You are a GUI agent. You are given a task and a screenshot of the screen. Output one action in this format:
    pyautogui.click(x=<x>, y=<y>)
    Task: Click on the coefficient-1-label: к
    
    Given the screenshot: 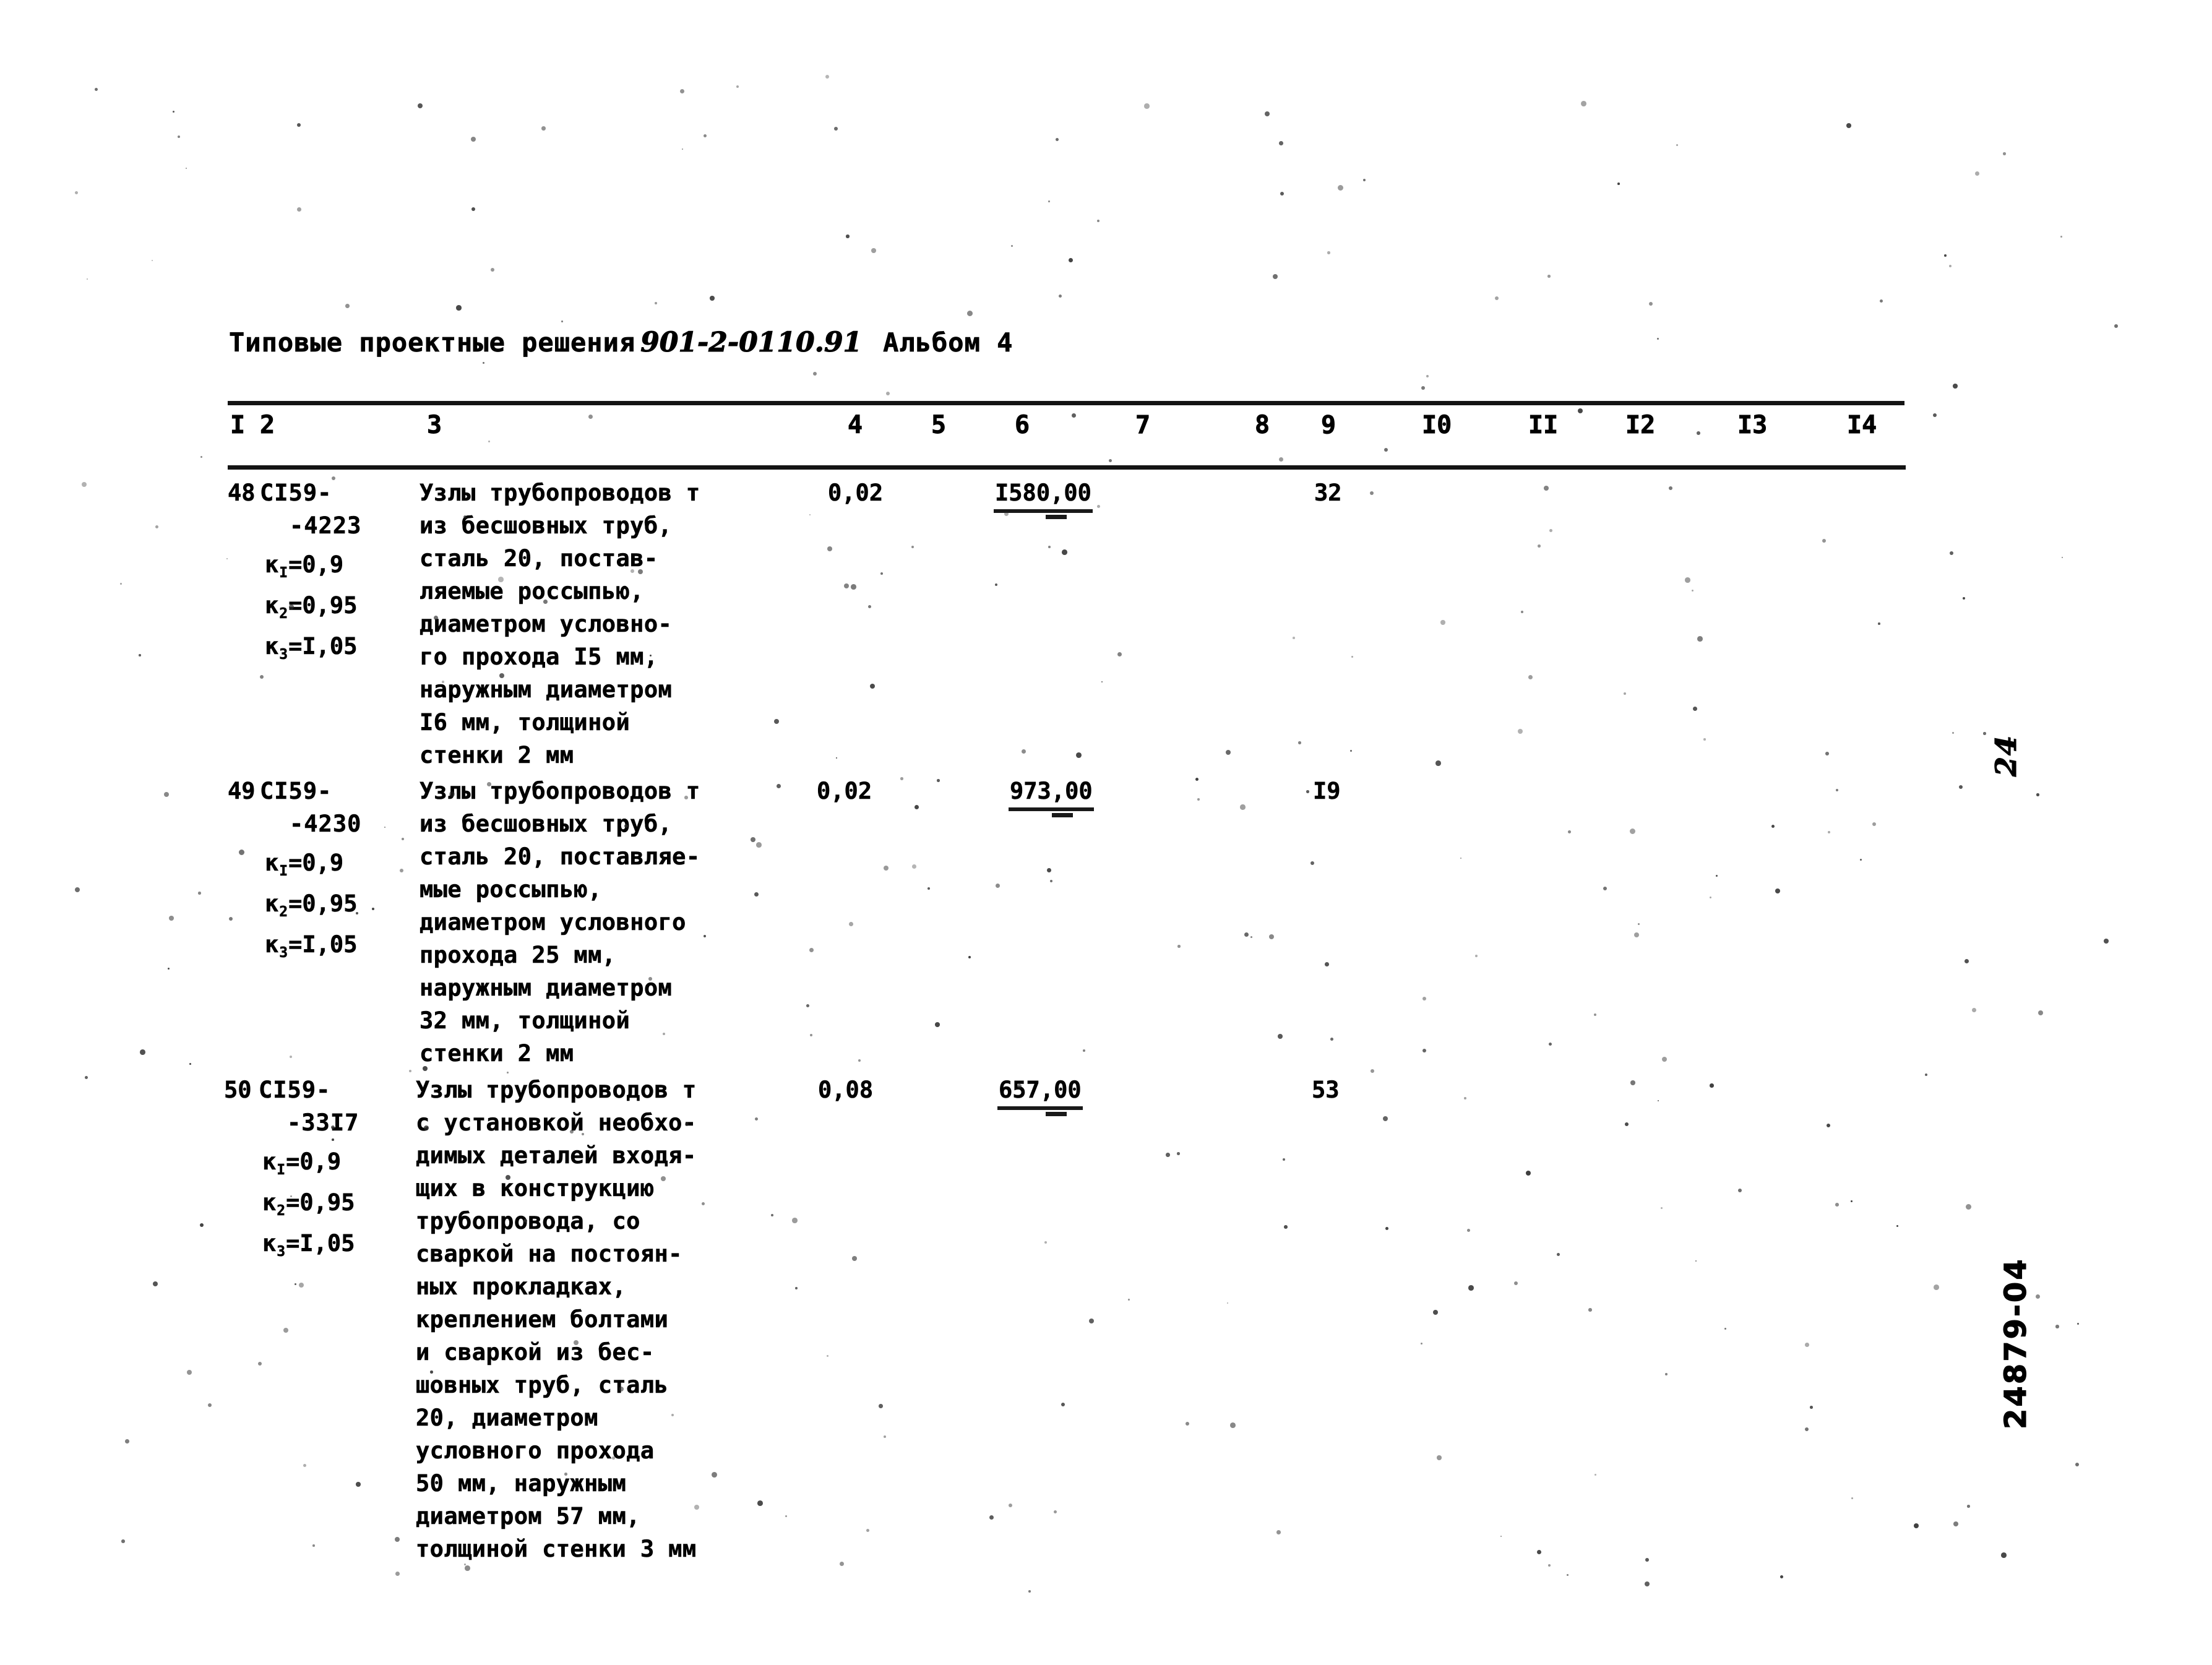 What is the action you would take?
    pyautogui.click(x=272, y=565)
    